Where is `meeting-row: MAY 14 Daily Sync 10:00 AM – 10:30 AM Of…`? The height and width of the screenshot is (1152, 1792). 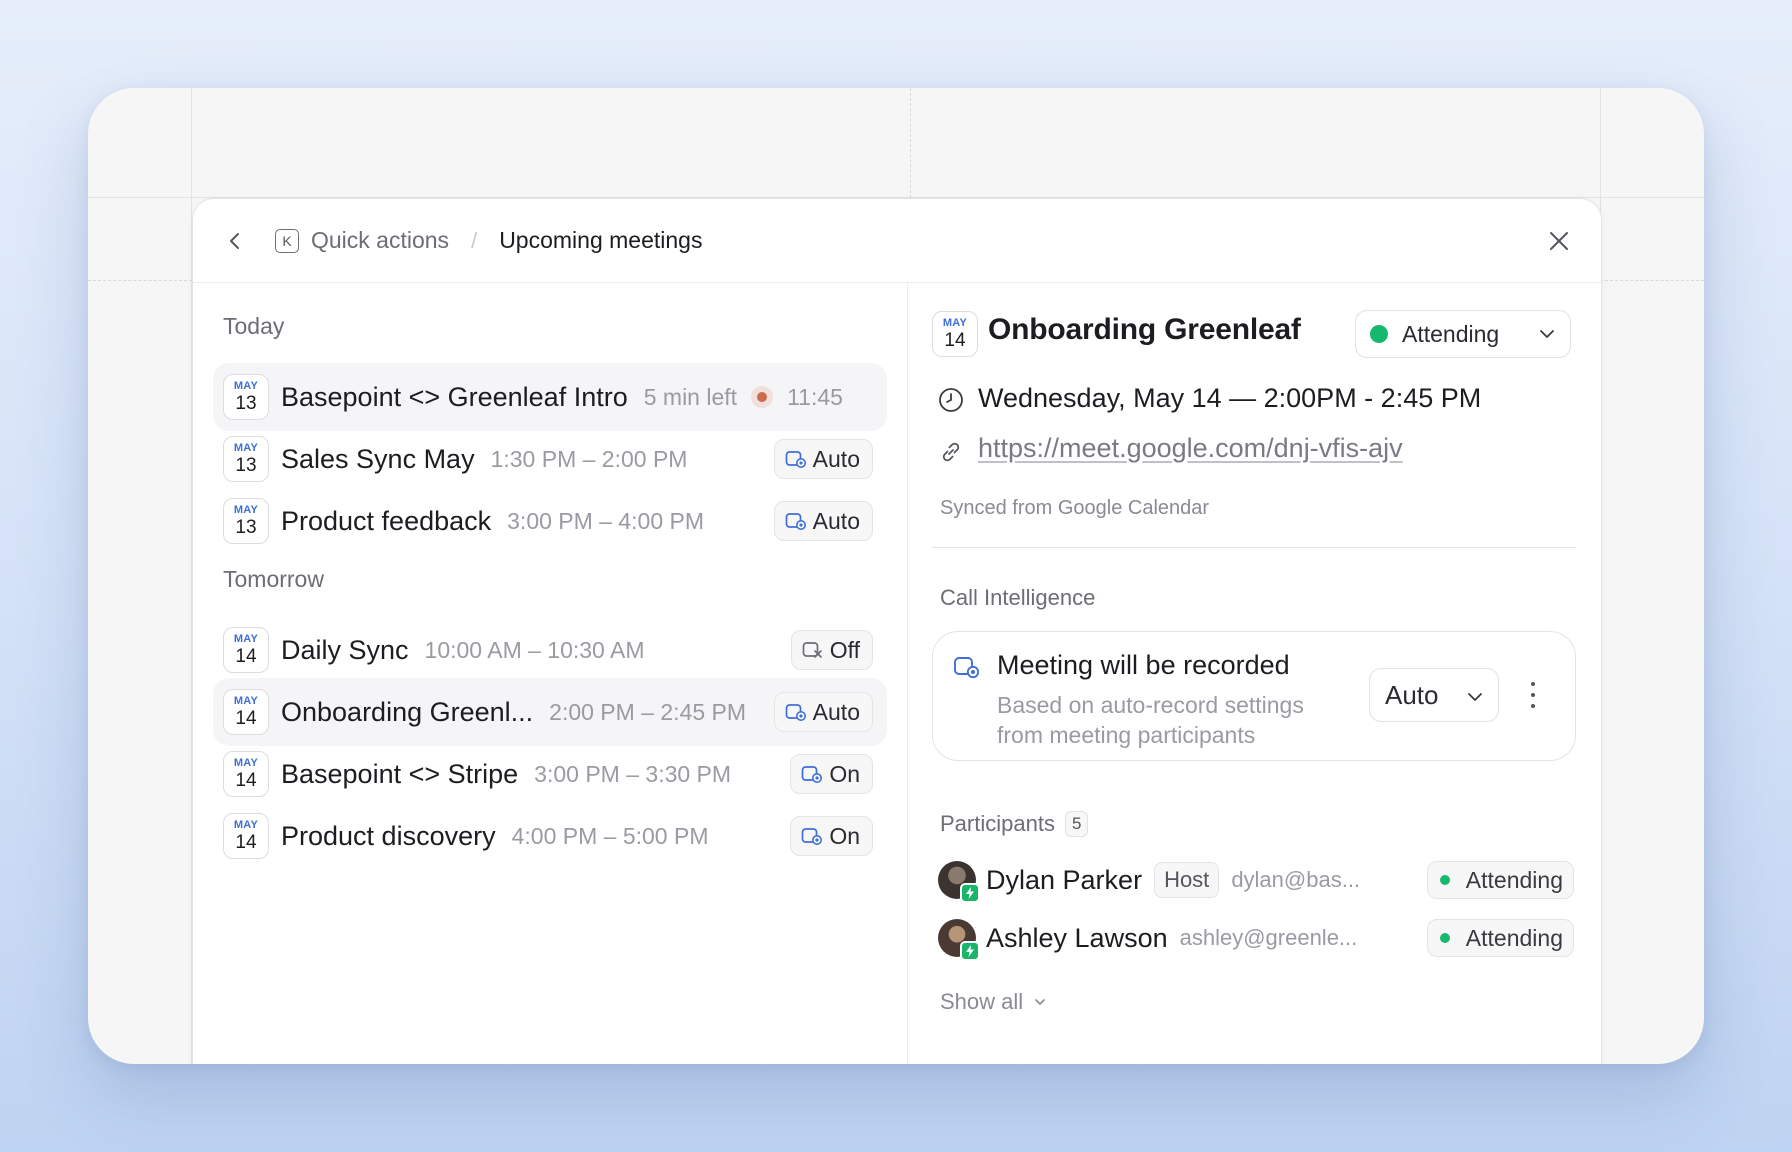 meeting-row: MAY 14 Daily Sync 10:00 AM – 10:30 AM Of… is located at coordinates (550, 650).